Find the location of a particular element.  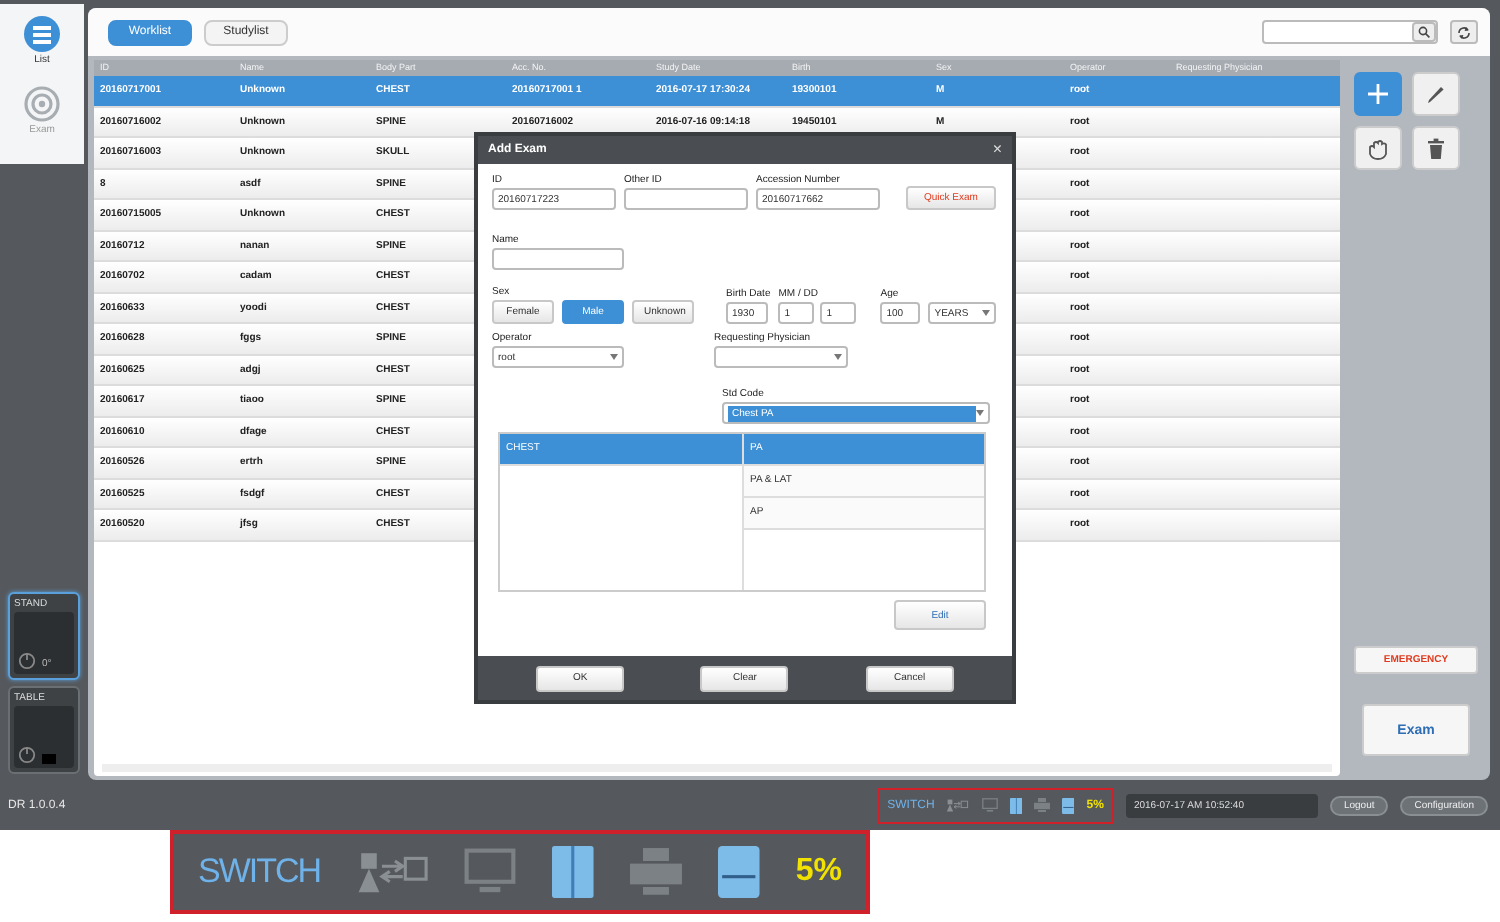

physician-dropdown is located at coordinates (781, 357).